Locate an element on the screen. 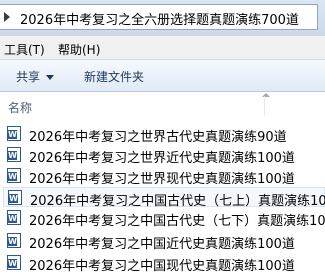 The height and width of the screenshot is (277, 325). share-button: 共享 is located at coordinates (35, 76).